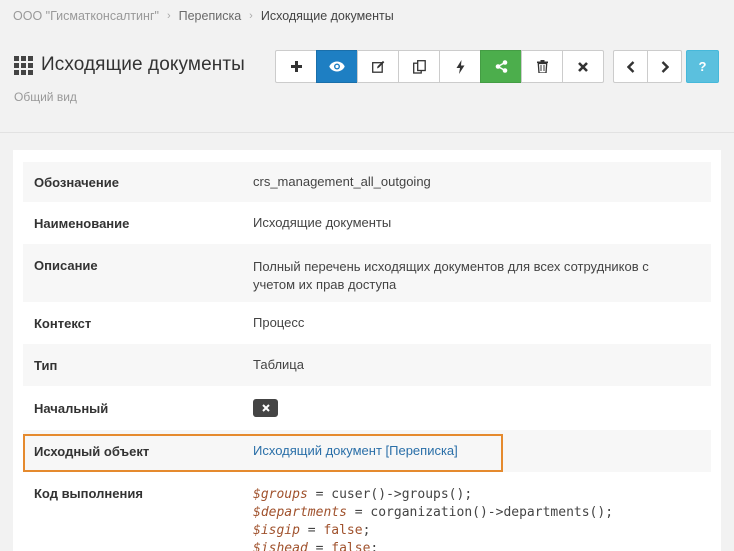 This screenshot has width=734, height=551. I want to click on next-button, so click(664, 66).